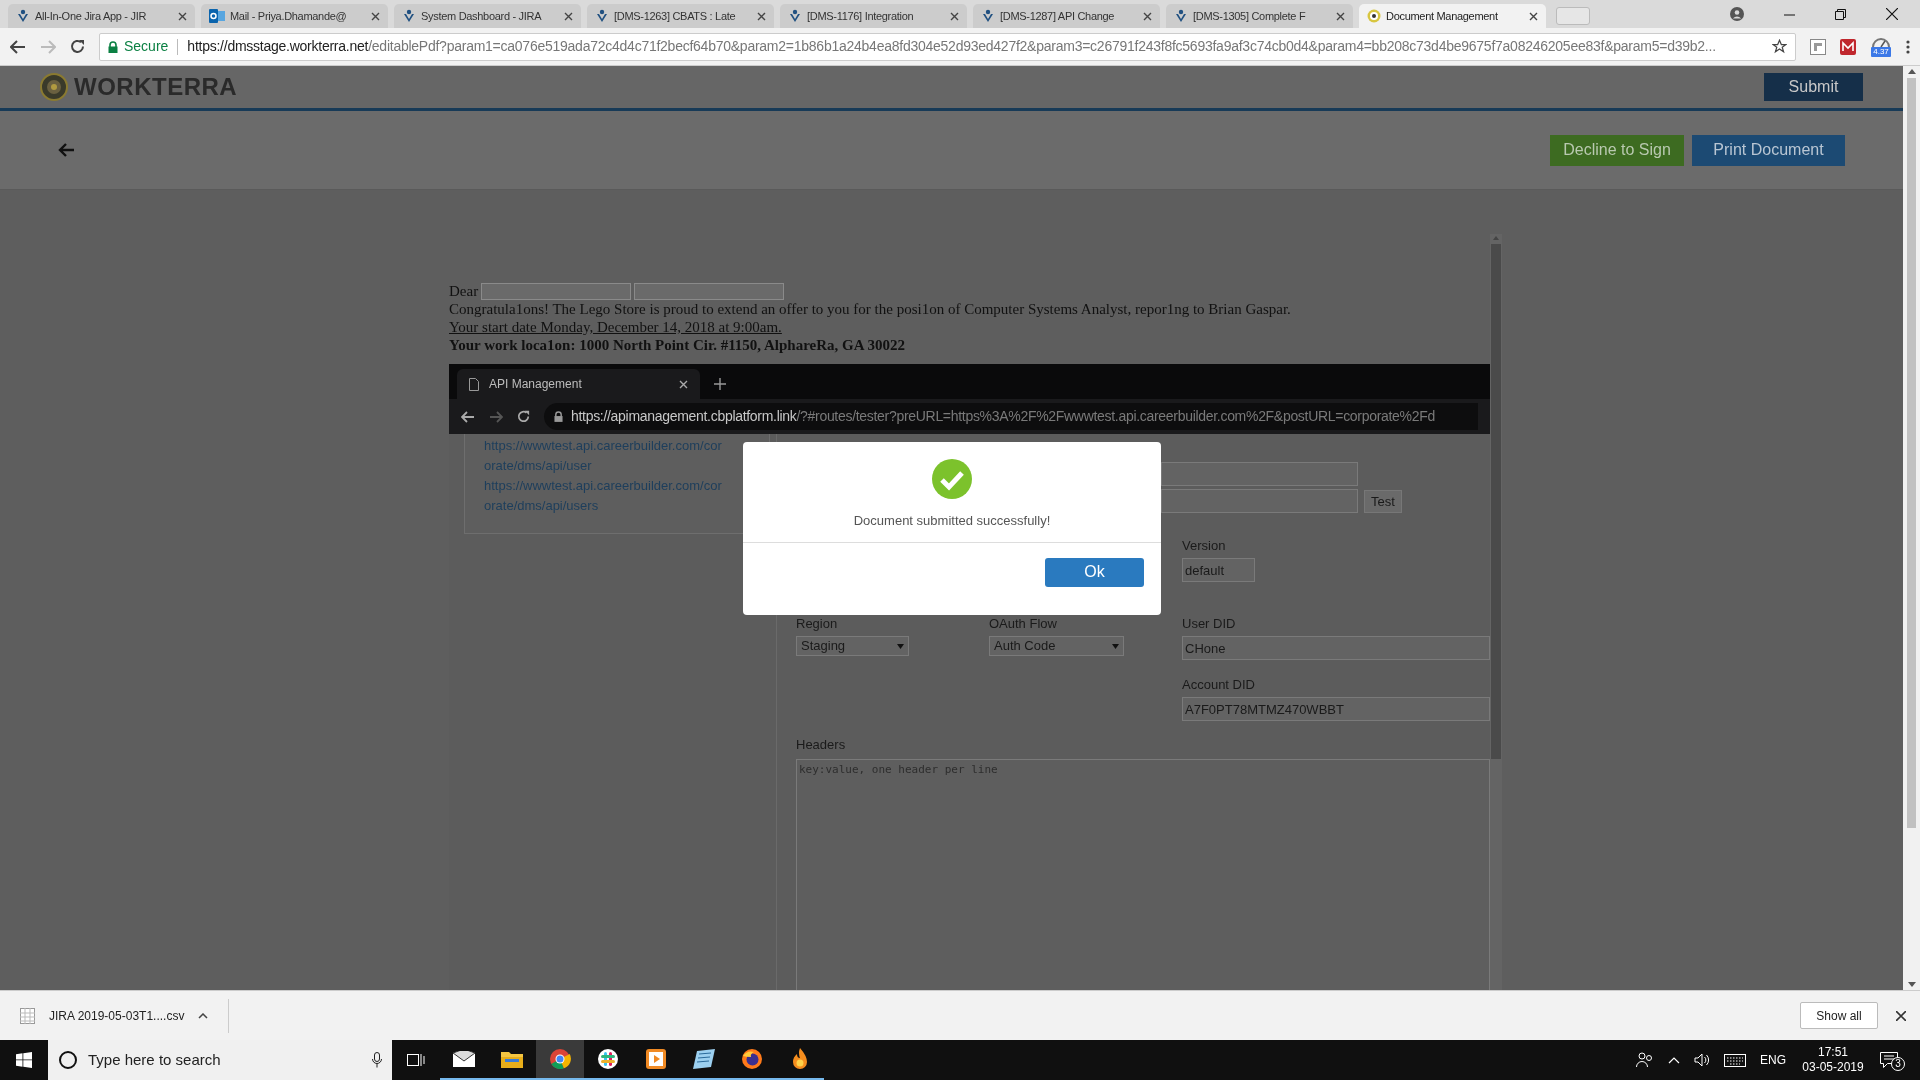 This screenshot has height=1080, width=1920. What do you see at coordinates (1895, 1060) in the screenshot?
I see `notification-button: 3` at bounding box center [1895, 1060].